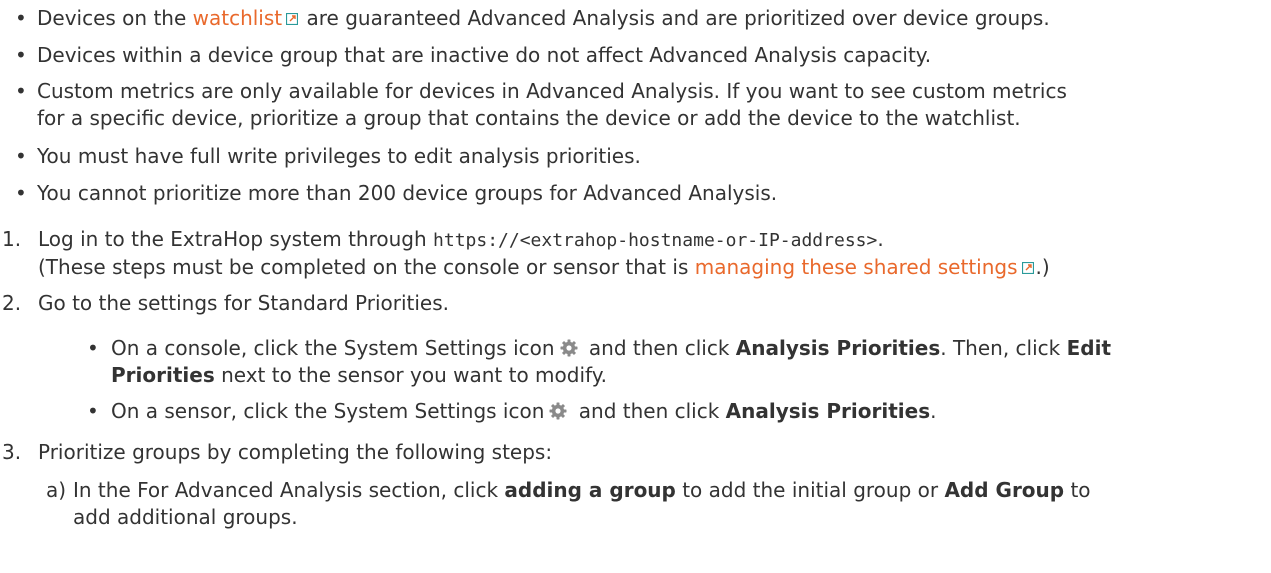 The image size is (1271, 573). Describe the element at coordinates (810, 490) in the screenshot. I see `step-text: to add the initial group or` at that location.